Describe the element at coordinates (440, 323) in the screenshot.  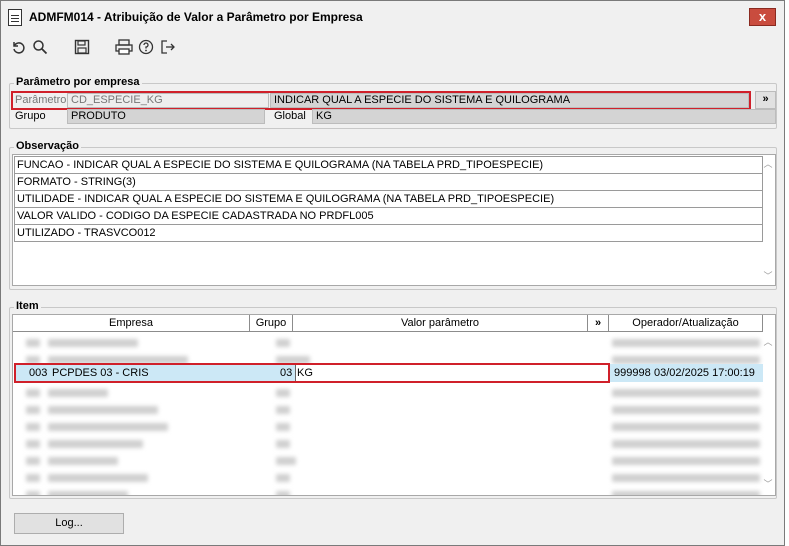
I see `column-header-valor: Valor parâmetro` at that location.